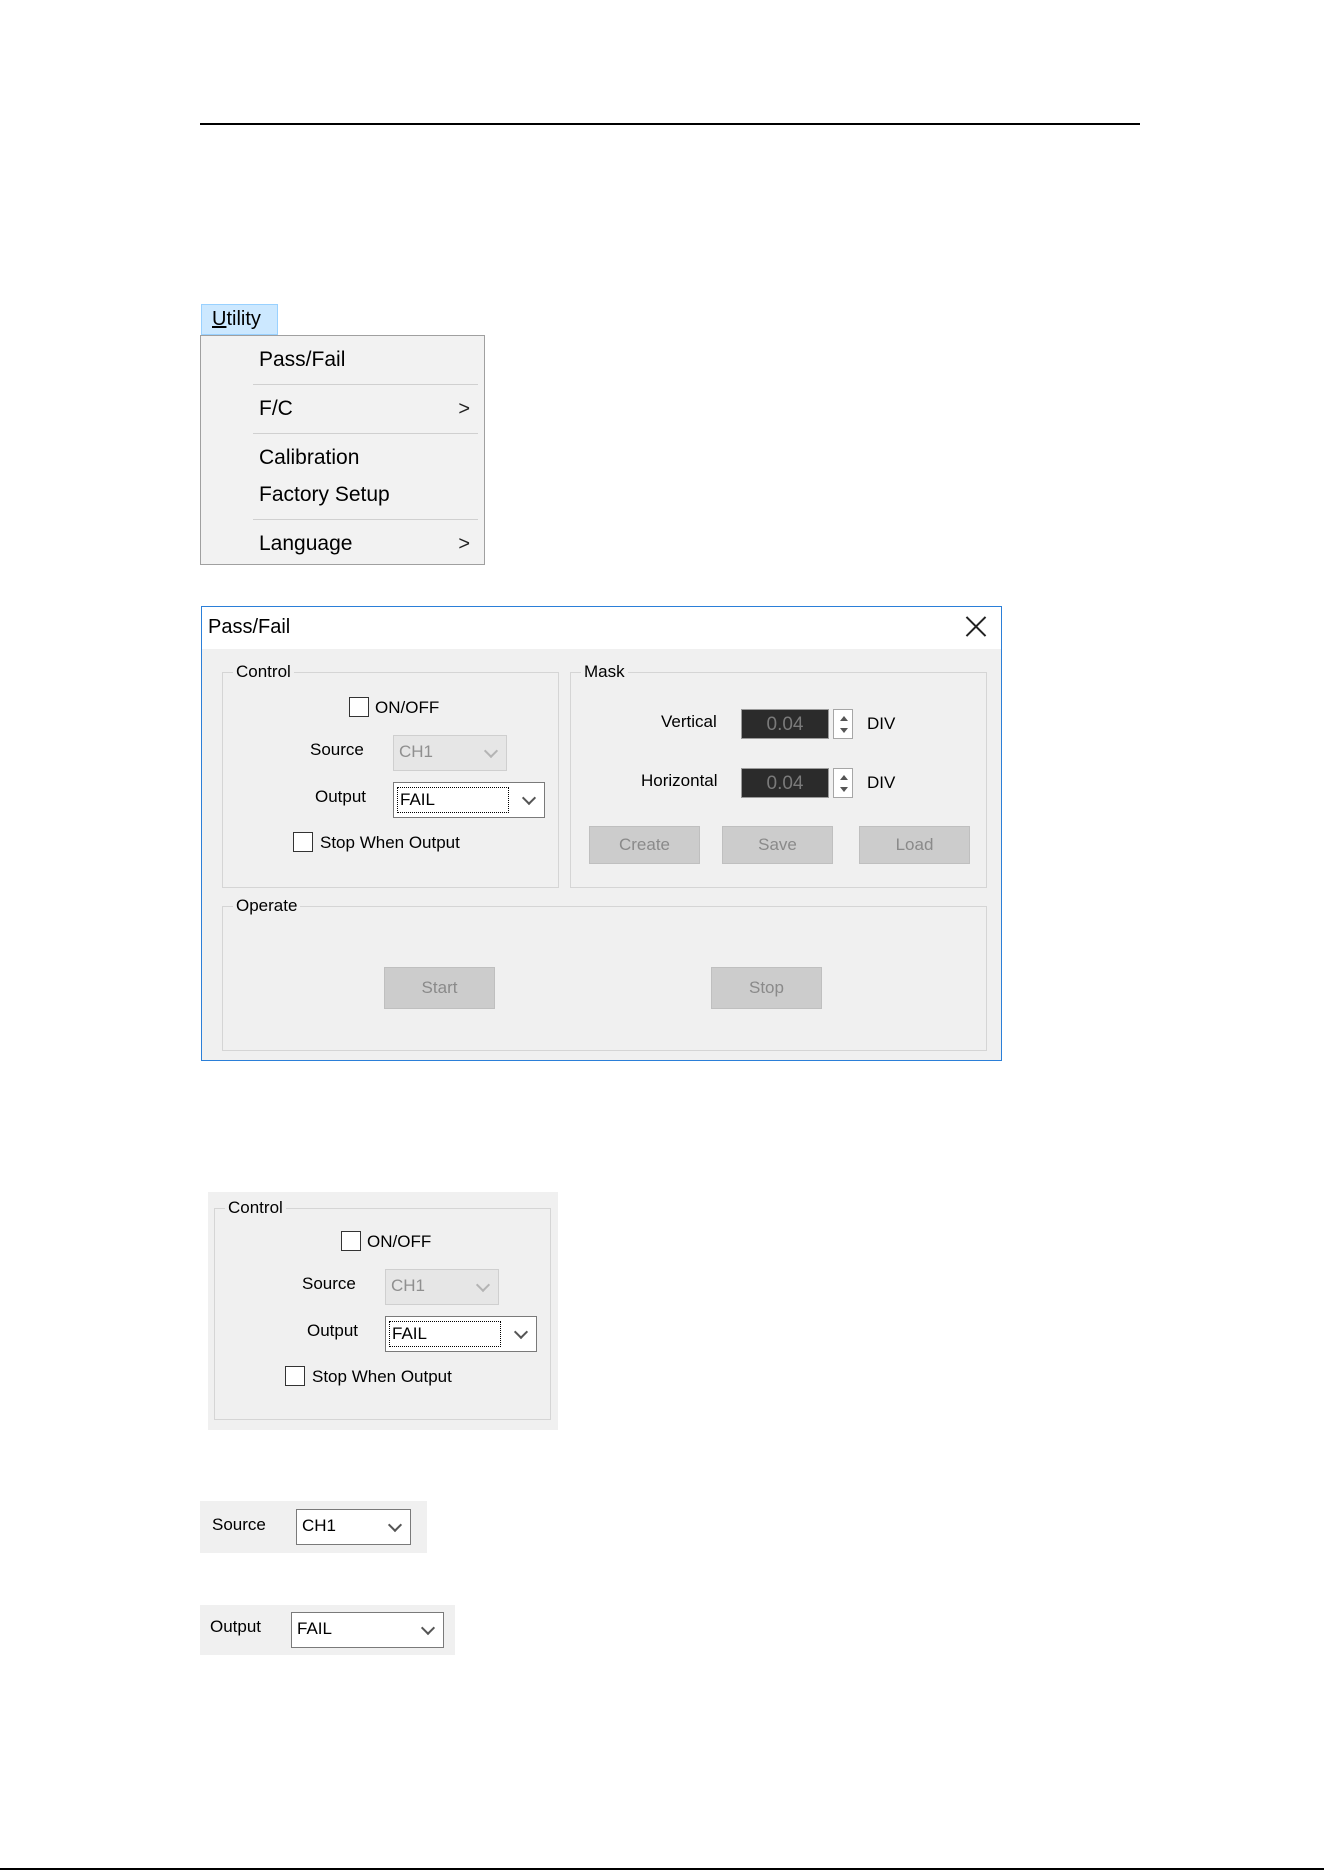  I want to click on vertical-input: 0.04, so click(785, 724).